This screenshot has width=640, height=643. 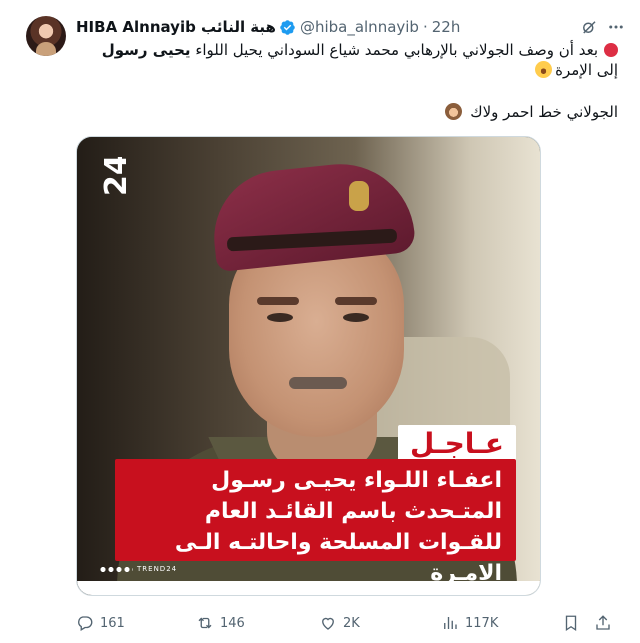 I want to click on tweet-text-bold: يحيى رسول, so click(x=146, y=50).